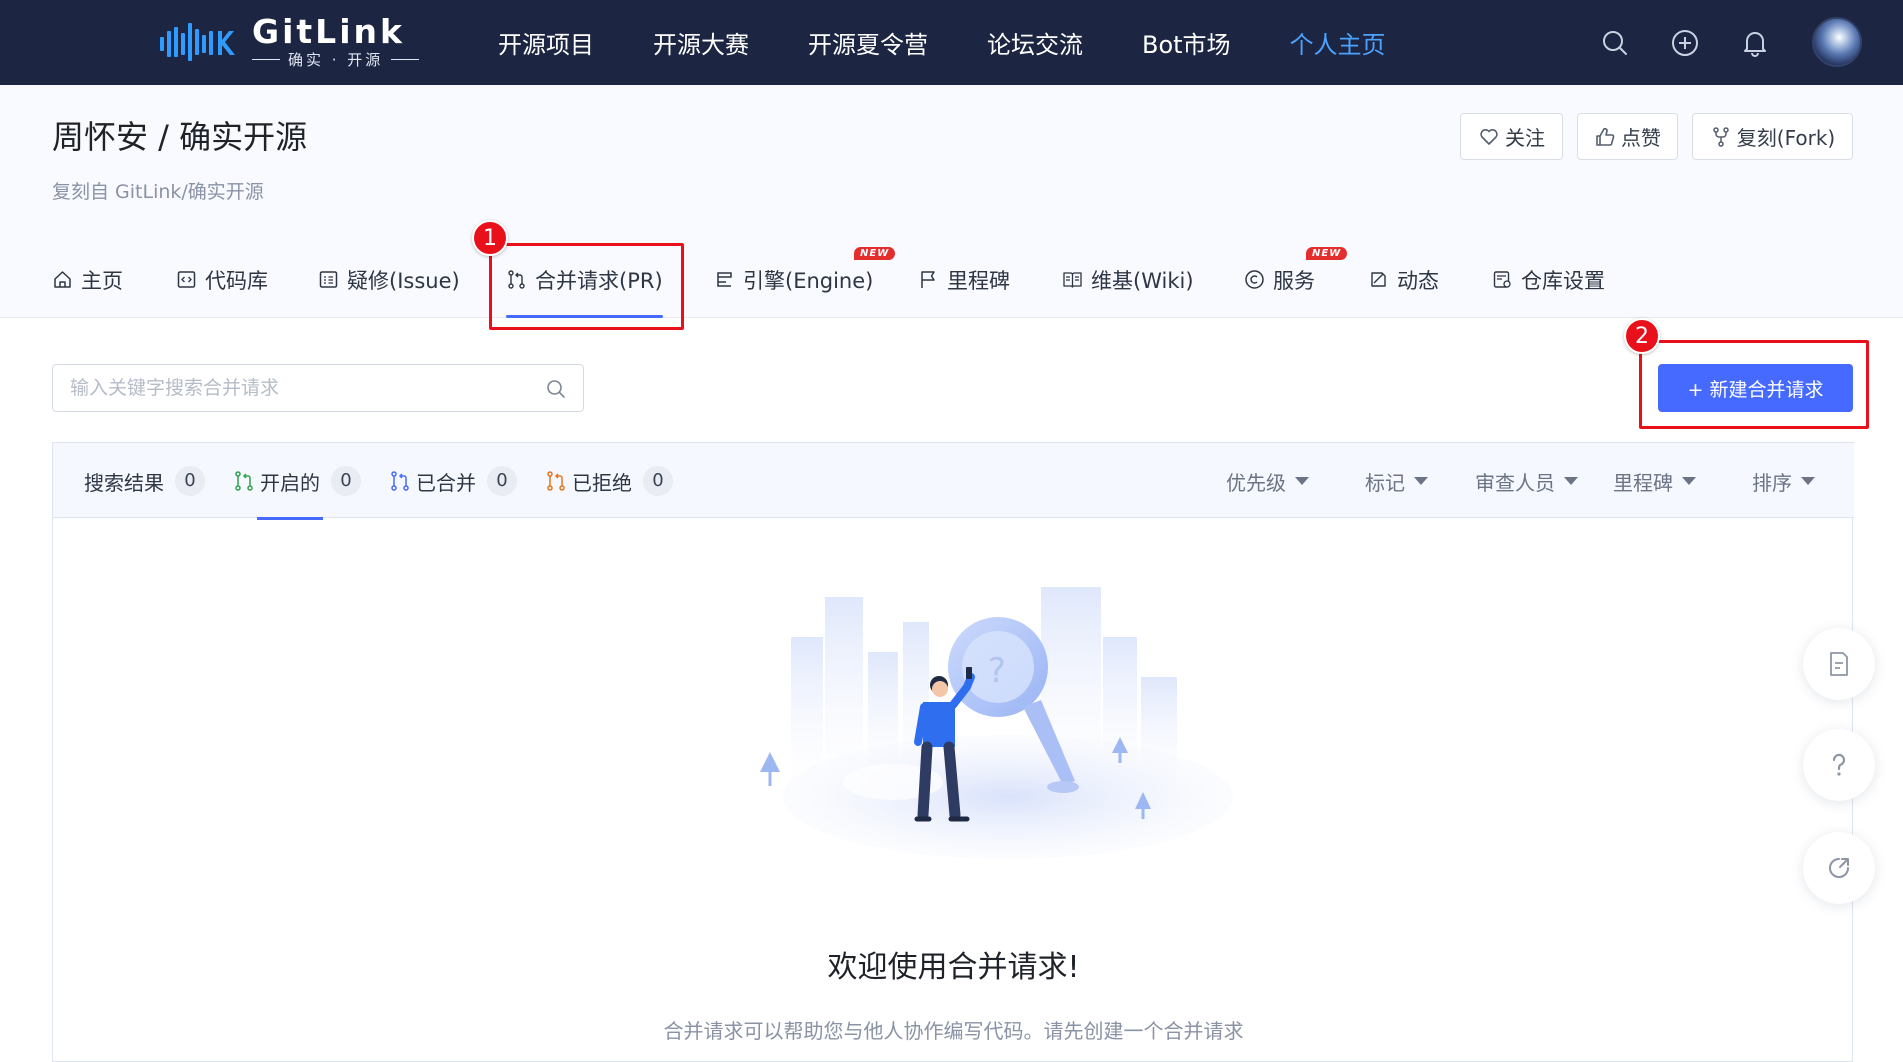 This screenshot has width=1903, height=1062. What do you see at coordinates (1548, 286) in the screenshot?
I see `tab-repo-settings: 仓库设置` at bounding box center [1548, 286].